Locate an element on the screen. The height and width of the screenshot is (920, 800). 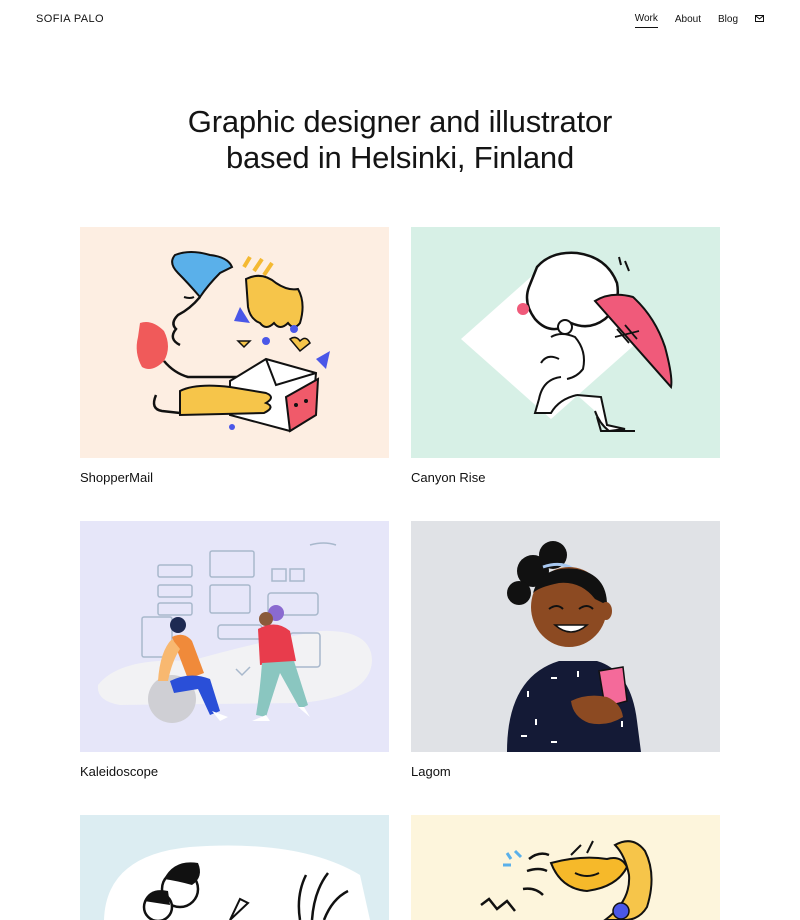
thumb-bg is located at coordinates (234, 342).